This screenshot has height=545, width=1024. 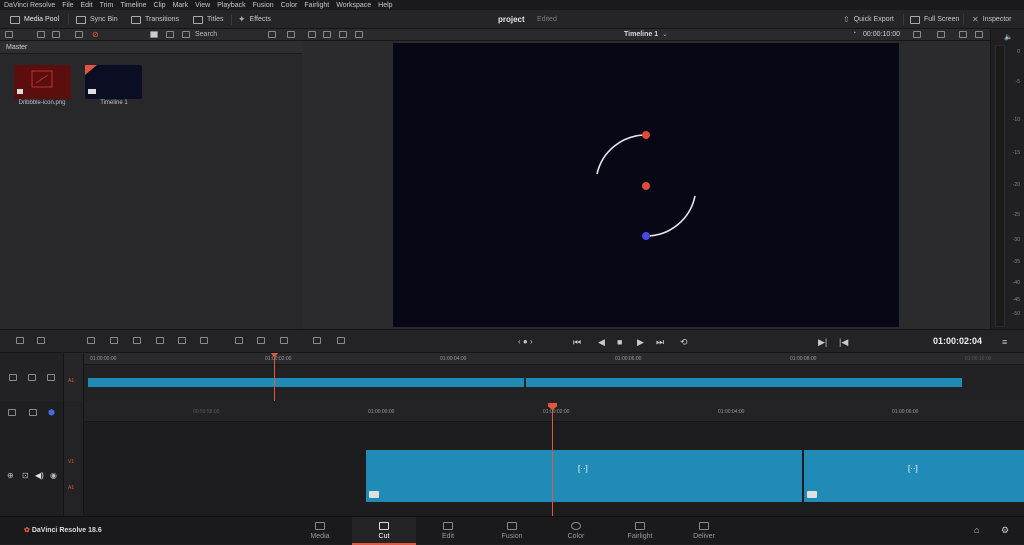 I want to click on menu-fairlight: Fairlight, so click(x=316, y=5).